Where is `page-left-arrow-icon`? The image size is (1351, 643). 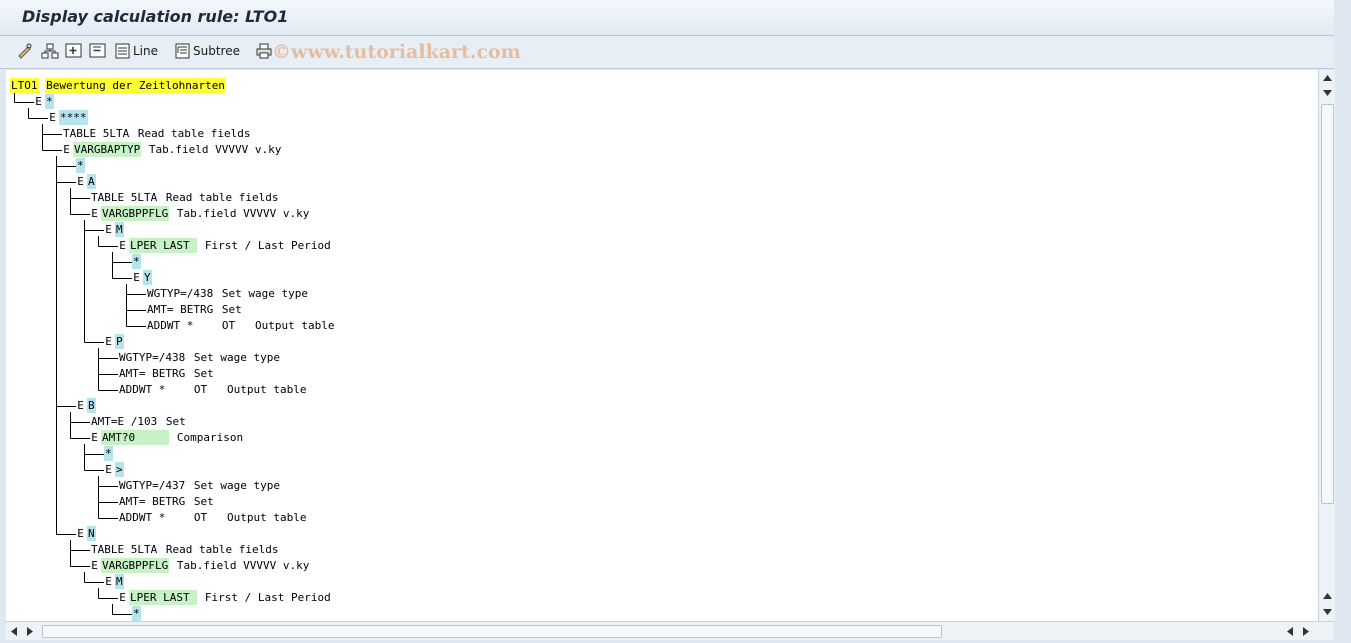 page-left-arrow-icon is located at coordinates (1290, 631).